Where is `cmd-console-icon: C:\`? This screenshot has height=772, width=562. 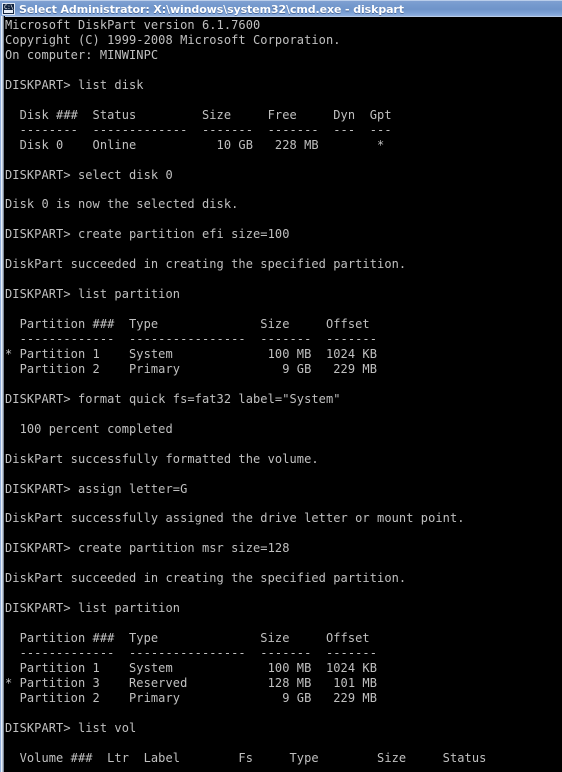
cmd-console-icon: C:\ is located at coordinates (8, 9).